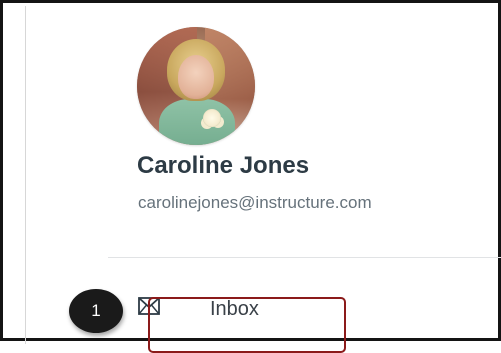 The height and width of the screenshot is (353, 501). Describe the element at coordinates (197, 122) in the screenshot. I see `avatar-body` at that location.